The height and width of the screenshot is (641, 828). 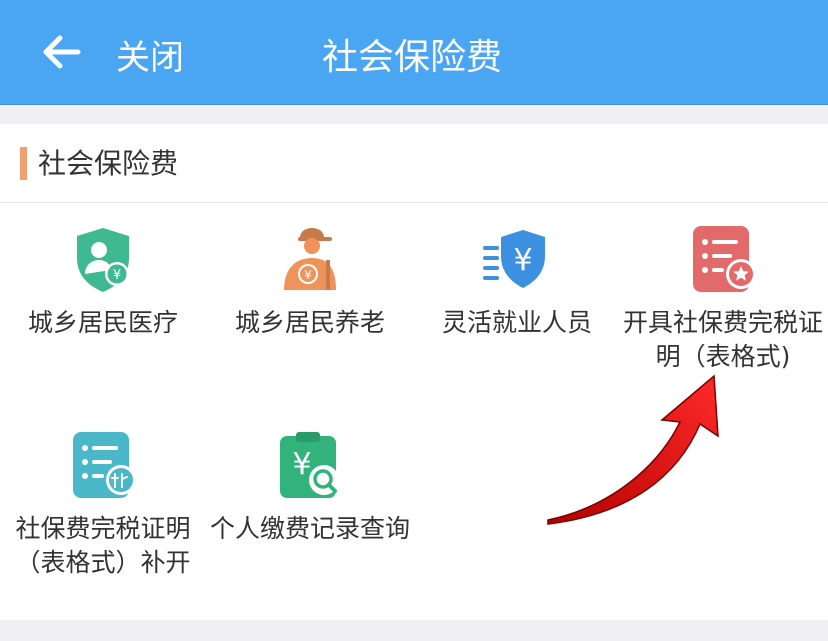 I want to click on service-label: 灵活就业人员, so click(x=516, y=322).